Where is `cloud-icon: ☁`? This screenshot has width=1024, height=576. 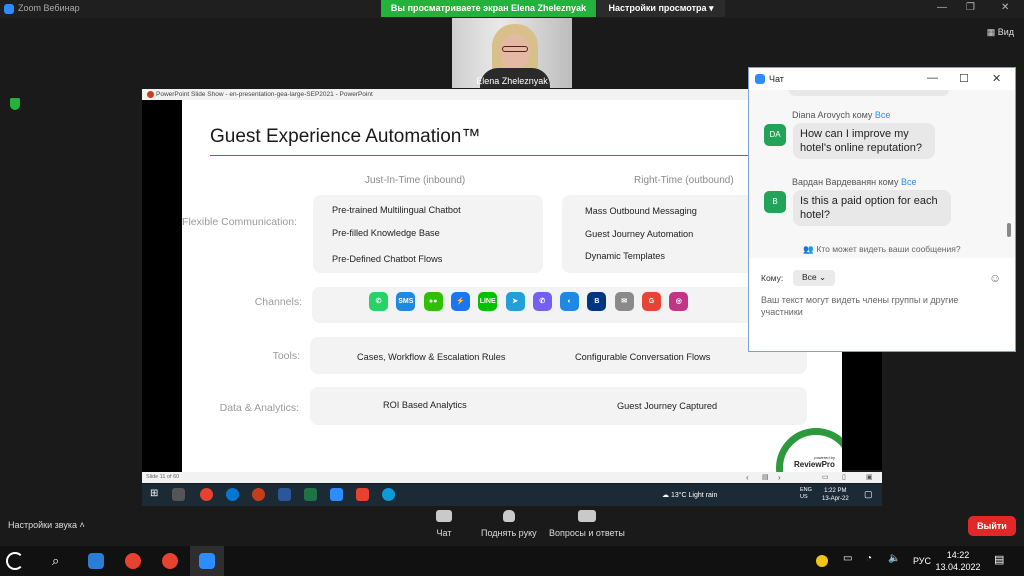
cloud-icon: ☁ is located at coordinates (666, 495).